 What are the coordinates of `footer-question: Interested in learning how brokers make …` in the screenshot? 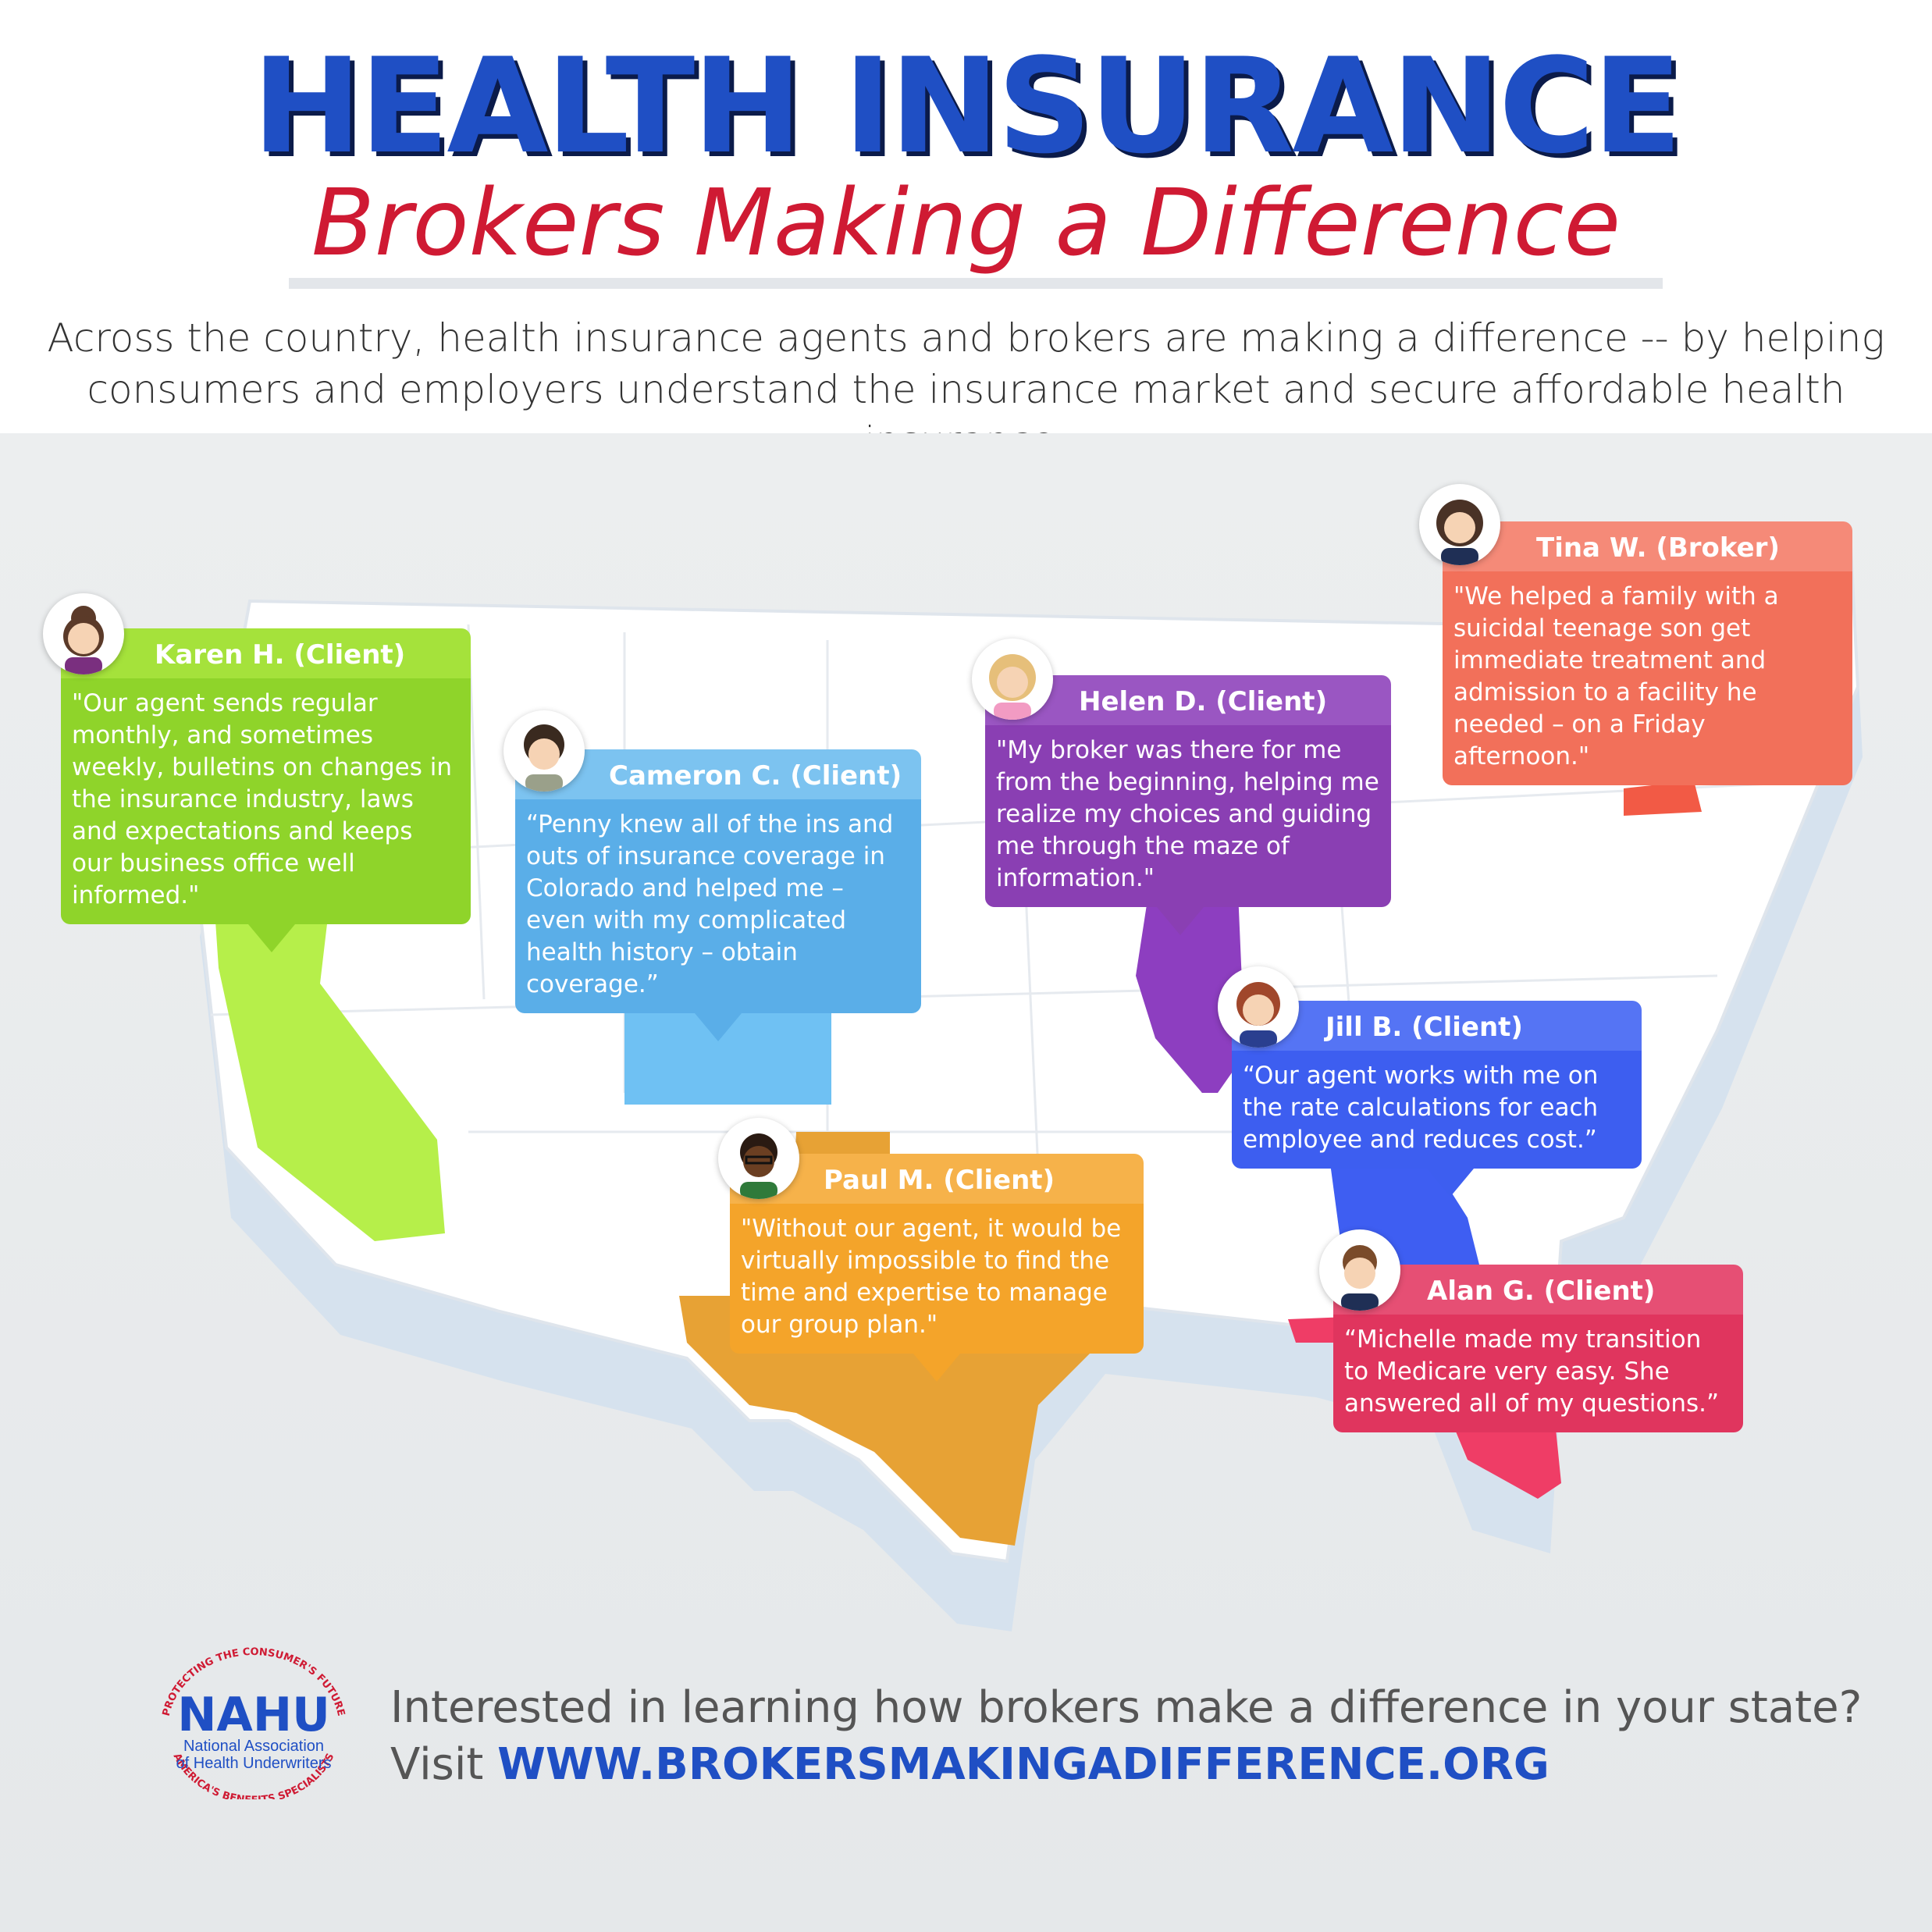 It's located at (1126, 1707).